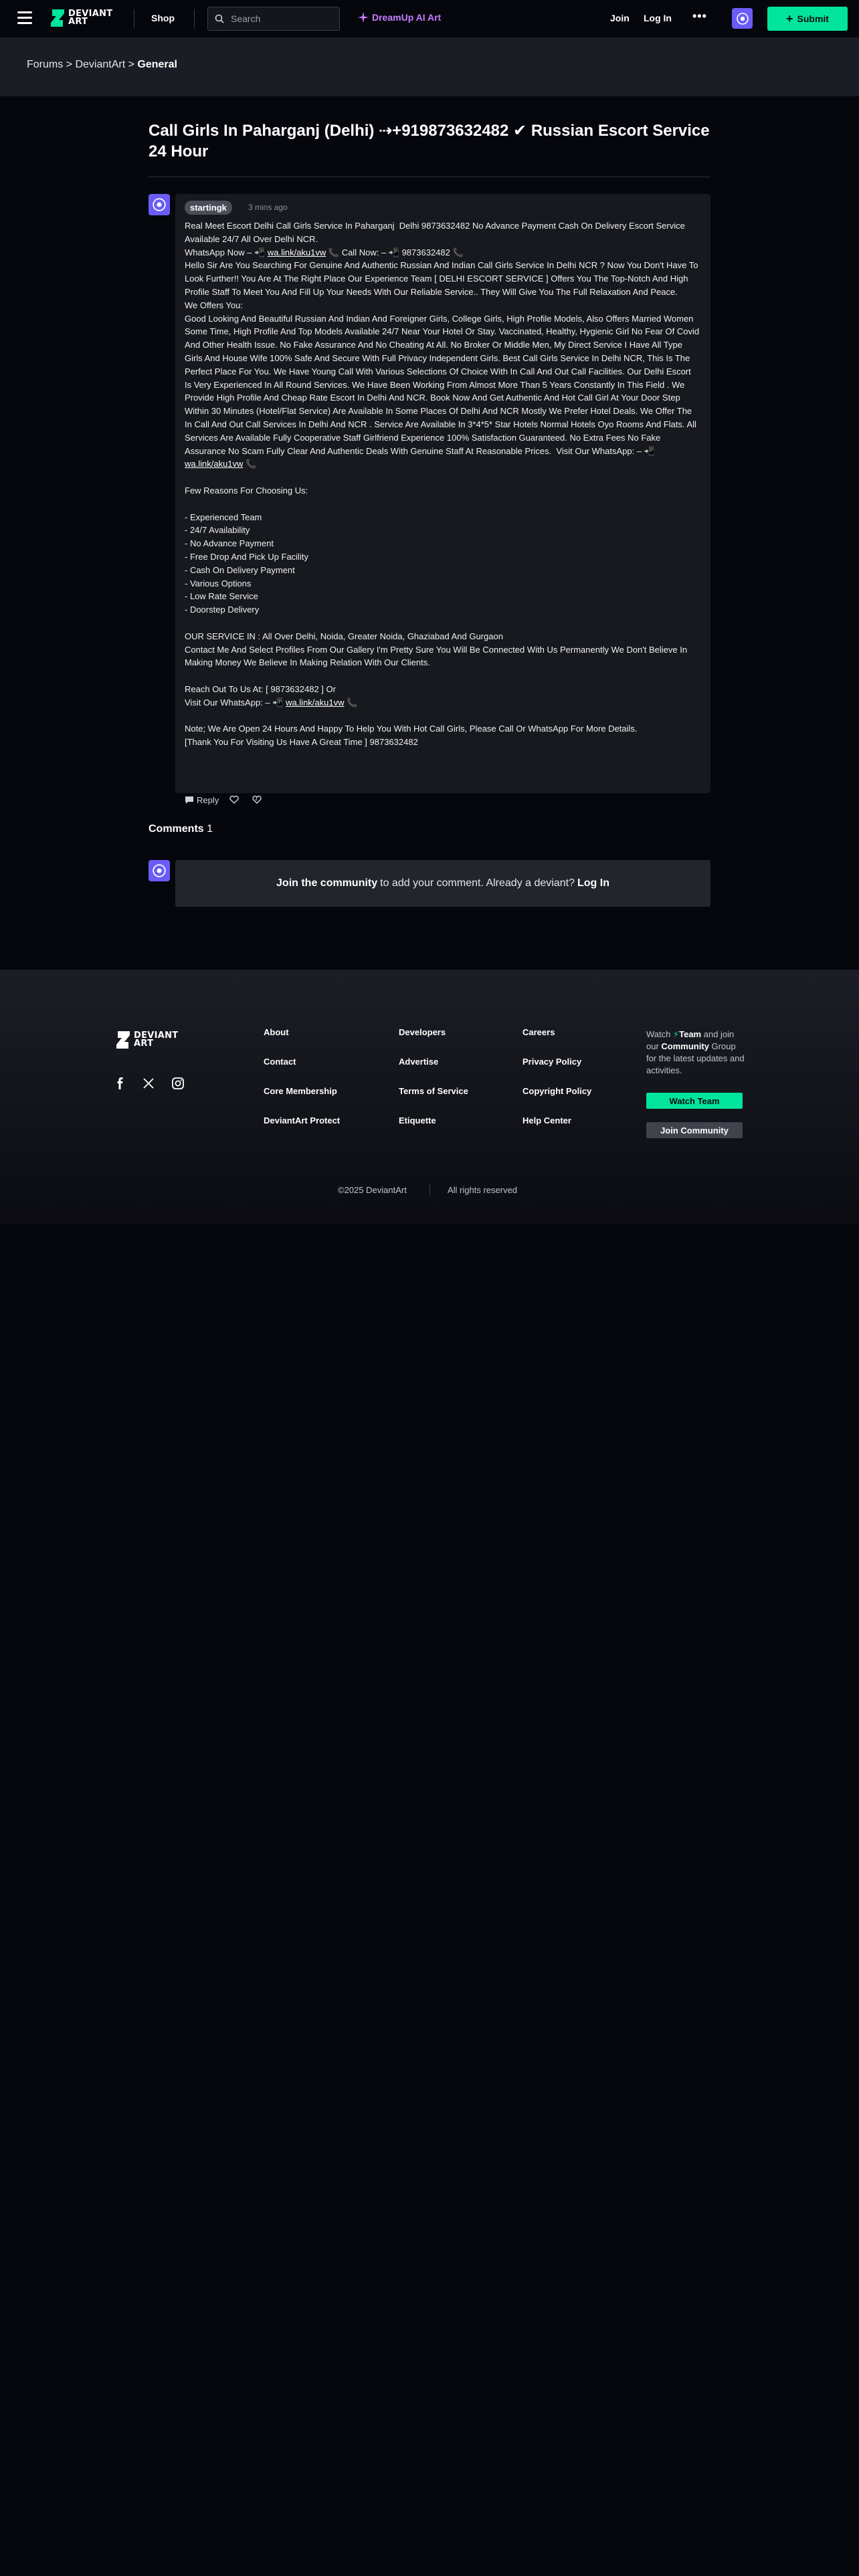  Describe the element at coordinates (223, 610) in the screenshot. I see `list-item: - Doorstep Delivery` at that location.